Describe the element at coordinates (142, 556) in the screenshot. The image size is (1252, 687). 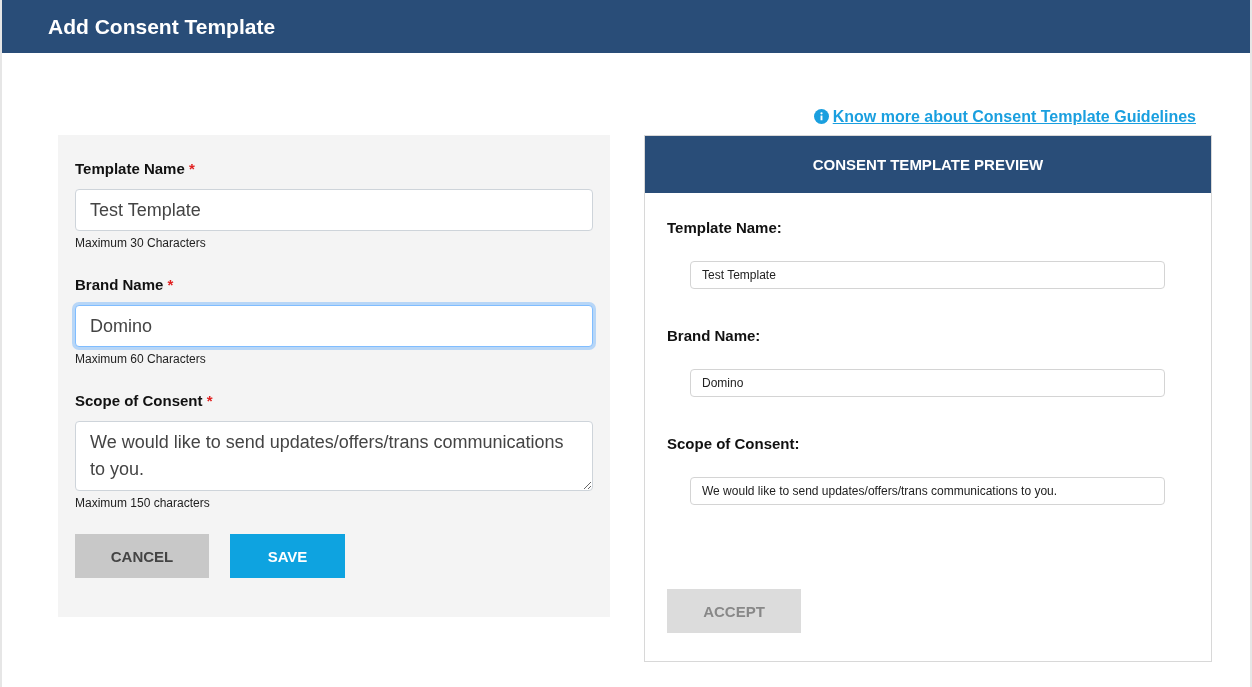
I see `cancel-button: CANCEL` at that location.